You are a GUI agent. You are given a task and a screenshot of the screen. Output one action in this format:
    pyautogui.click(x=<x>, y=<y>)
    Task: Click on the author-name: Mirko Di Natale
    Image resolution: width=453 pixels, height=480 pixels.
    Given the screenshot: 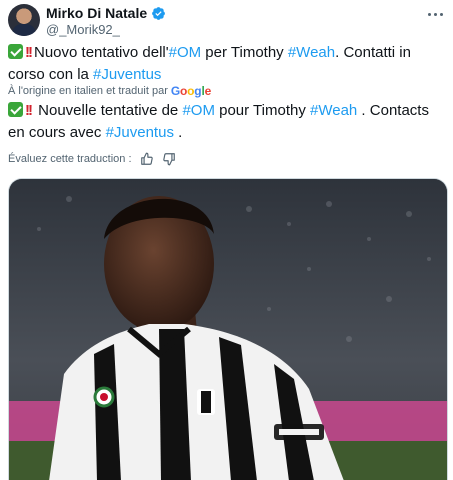 What is the action you would take?
    pyautogui.click(x=96, y=13)
    